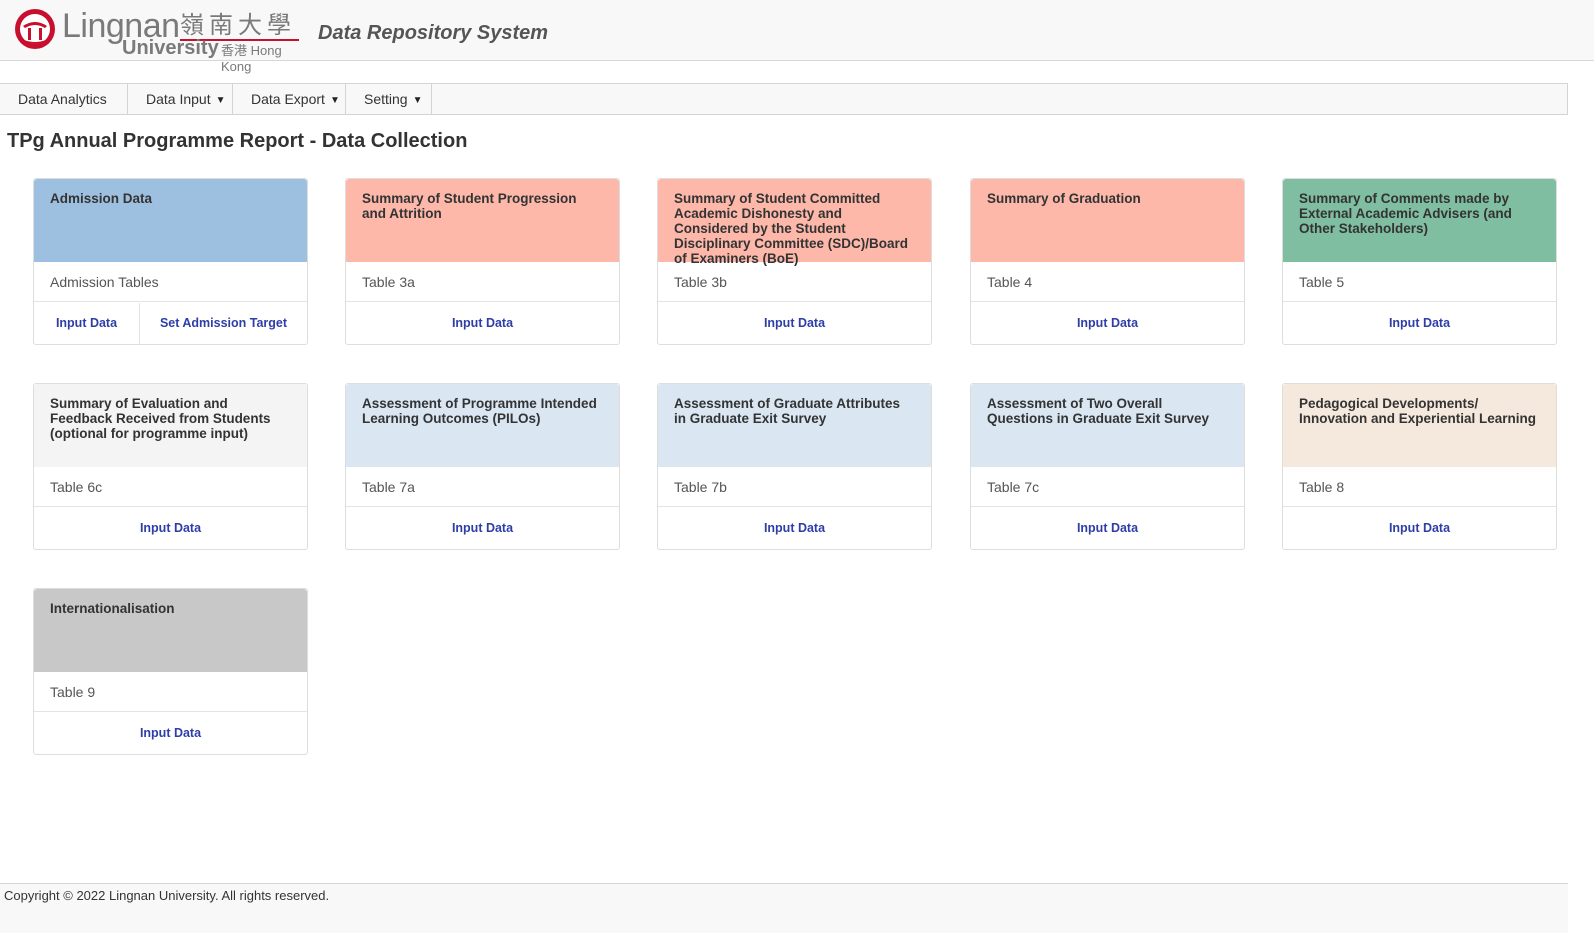 Image resolution: width=1594 pixels, height=933 pixels. Describe the element at coordinates (223, 323) in the screenshot. I see `set-admission-target-button: Set Admission Target` at that location.